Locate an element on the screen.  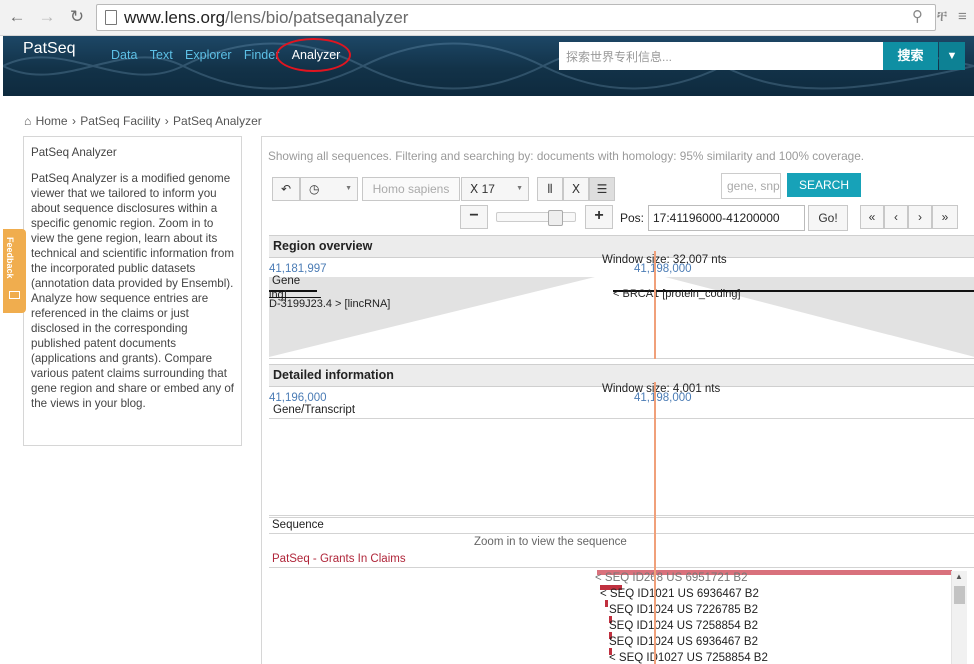
info-panel-title: PatSeq Analyzer is located at coordinates (74, 152).